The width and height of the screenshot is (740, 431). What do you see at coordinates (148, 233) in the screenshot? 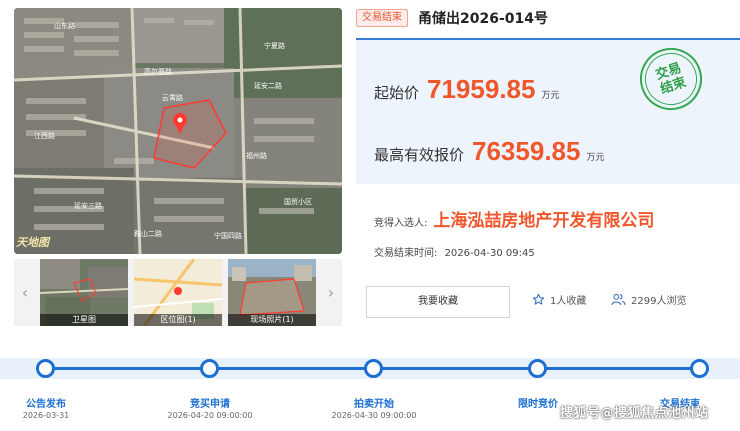
I see `map-street-label: 鞍山二路` at bounding box center [148, 233].